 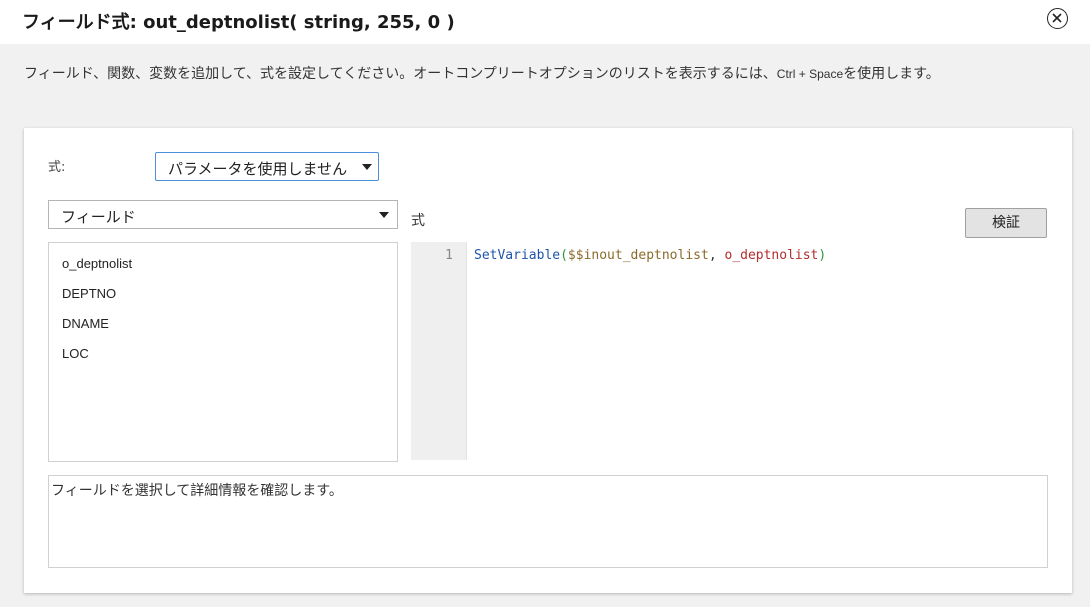 I want to click on field-filter-value: フィールド, so click(x=98, y=217).